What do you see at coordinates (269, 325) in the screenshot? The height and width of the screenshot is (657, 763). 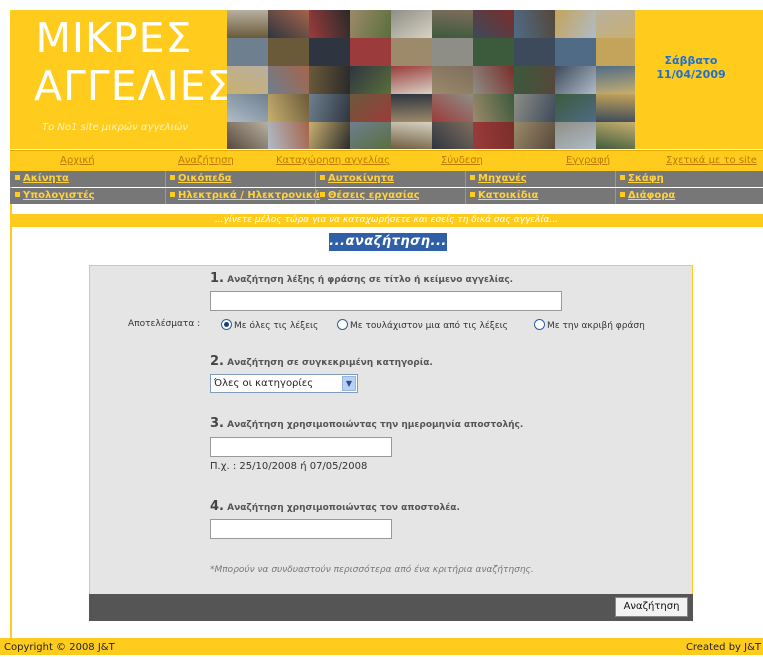 I see `radio-all-words: Με όλες τις λέξεις` at bounding box center [269, 325].